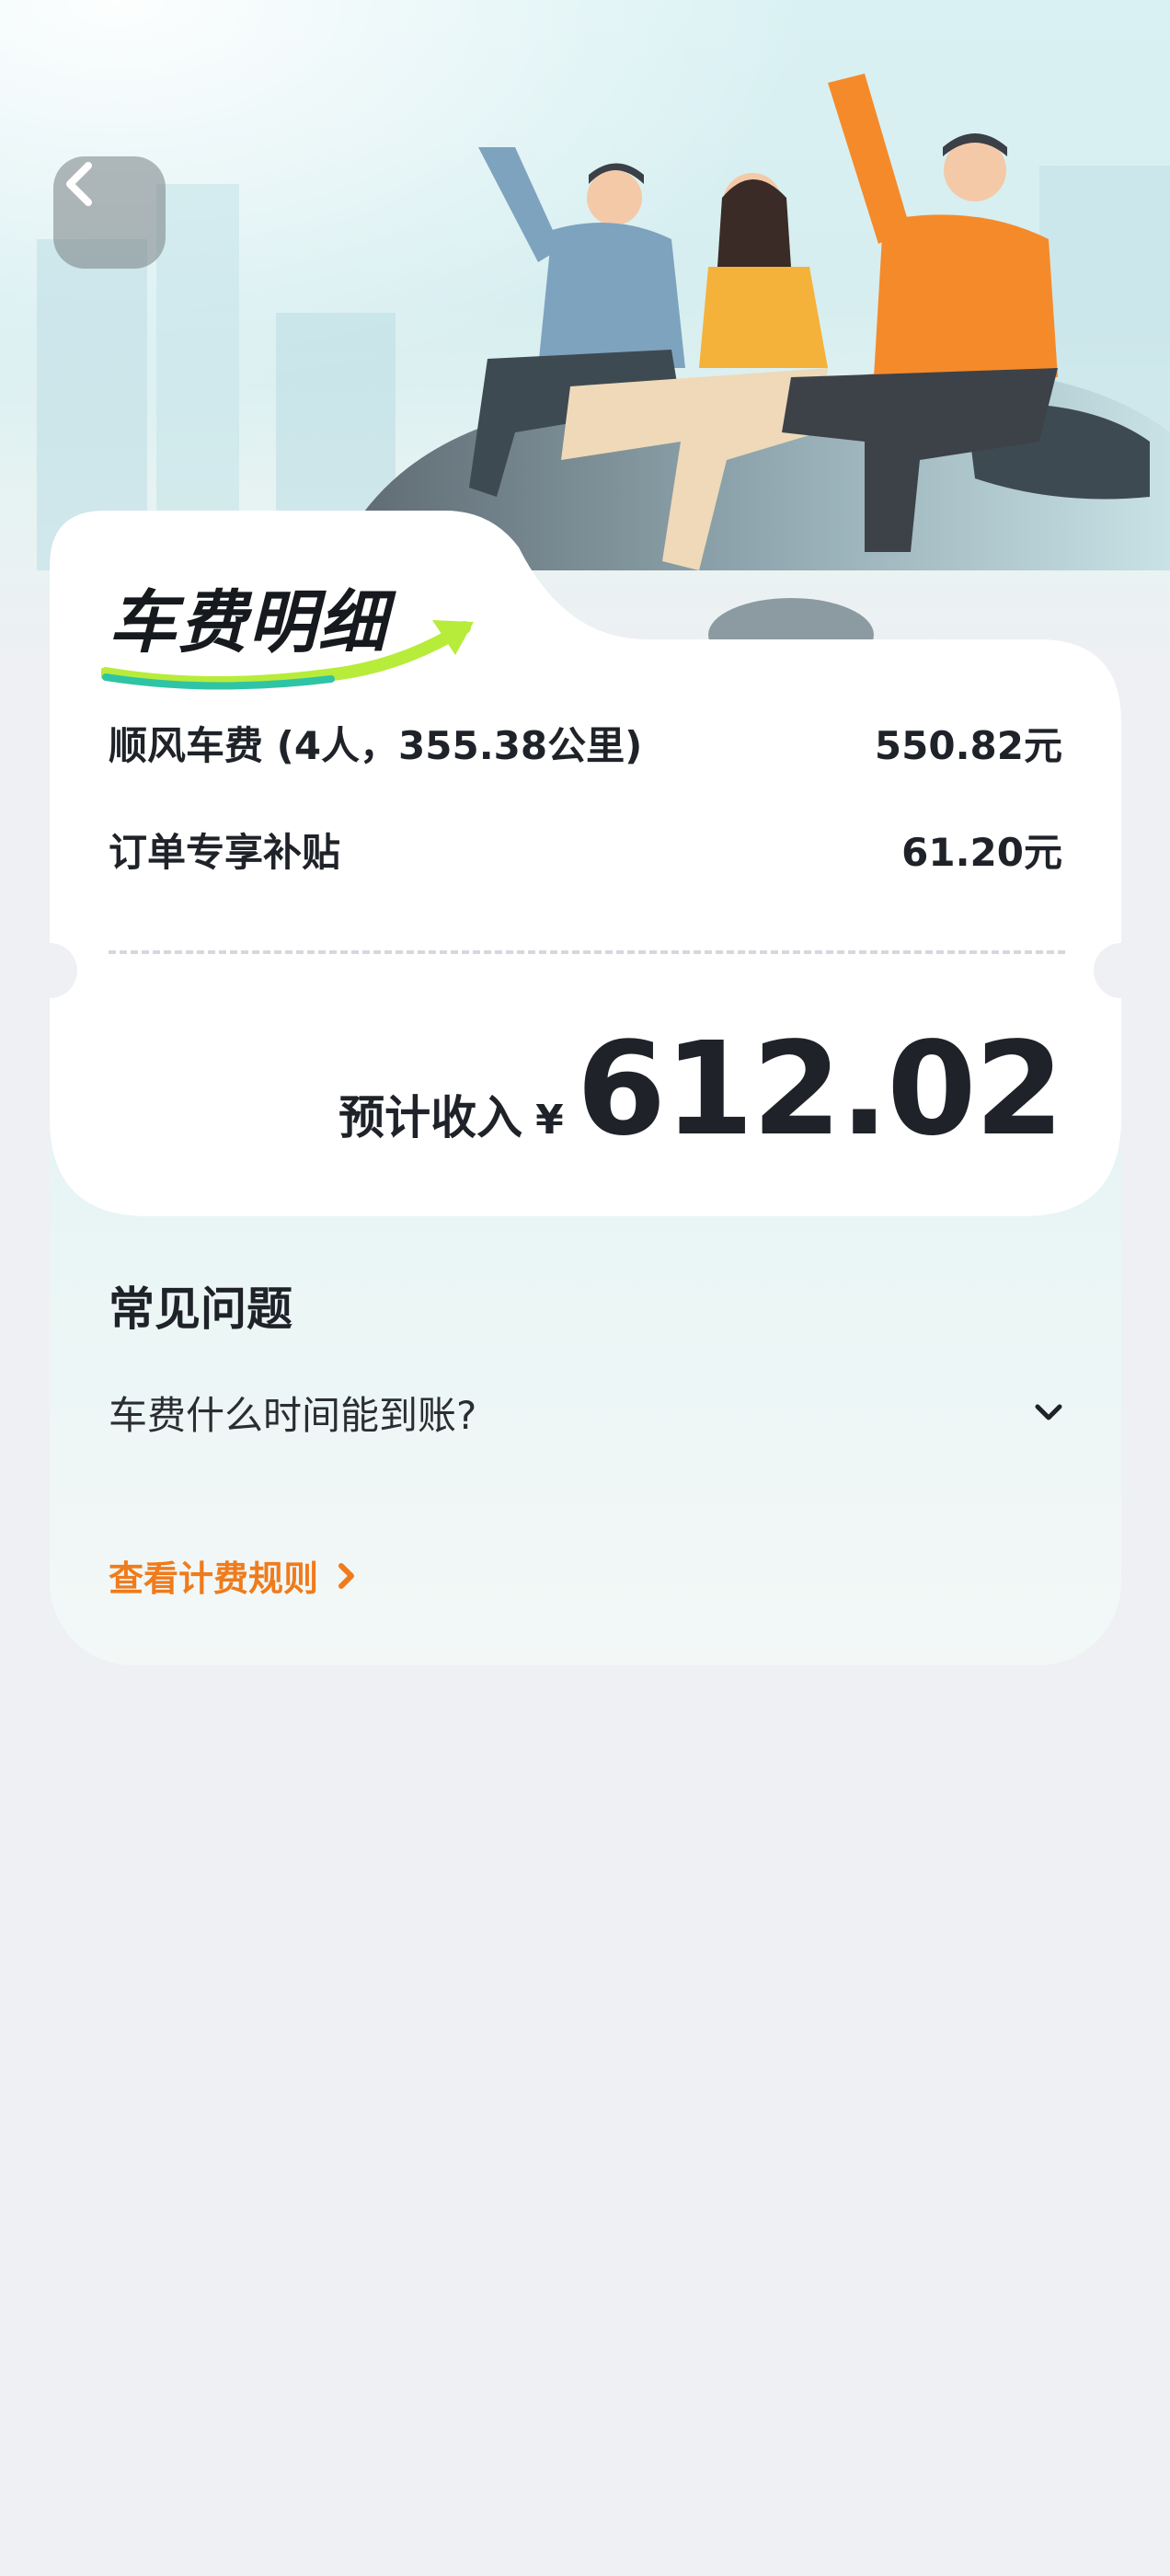 The height and width of the screenshot is (2576, 1170). I want to click on total-label: 预计收入, so click(430, 1117).